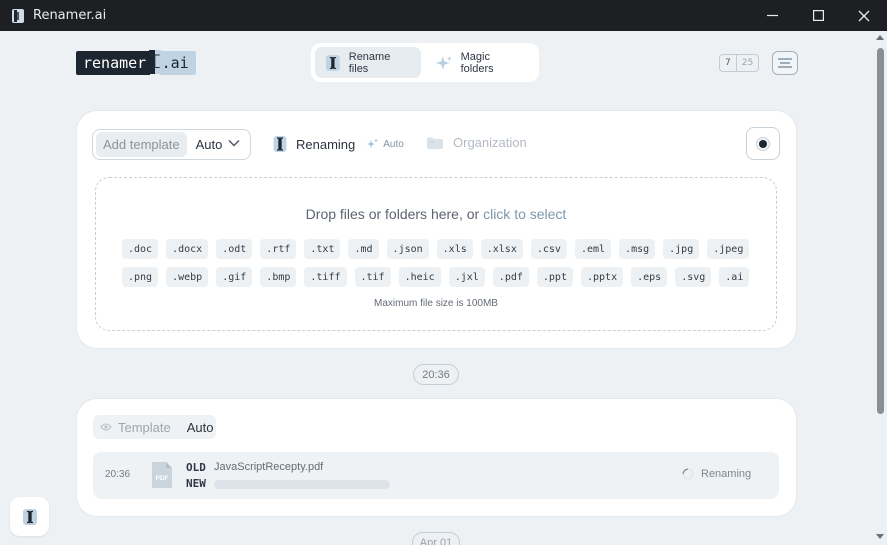 This screenshot has height=545, width=887. I want to click on file-extension-chip: .txt, so click(322, 249).